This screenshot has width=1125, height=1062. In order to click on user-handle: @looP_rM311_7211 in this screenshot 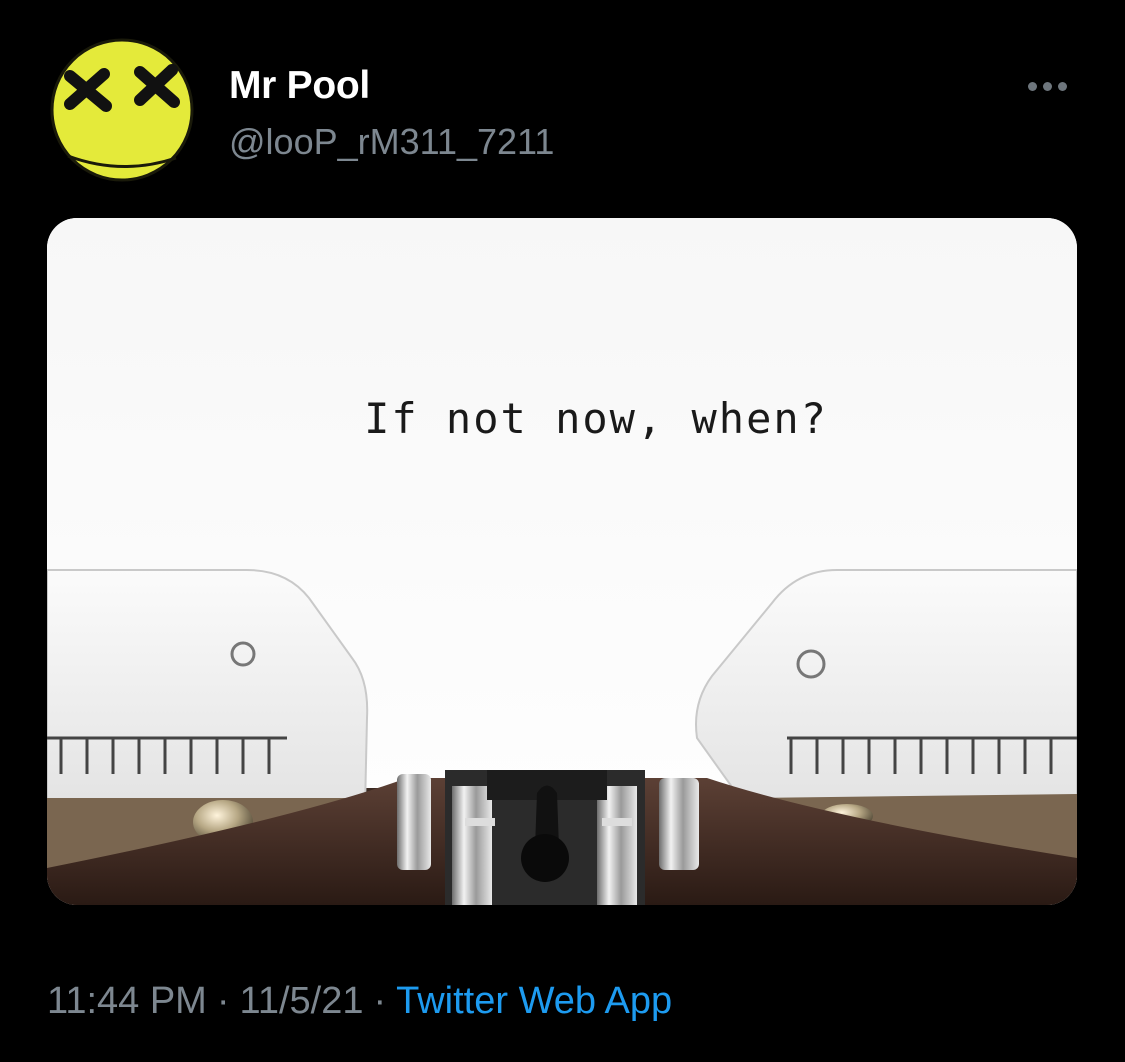, I will do `click(391, 142)`.